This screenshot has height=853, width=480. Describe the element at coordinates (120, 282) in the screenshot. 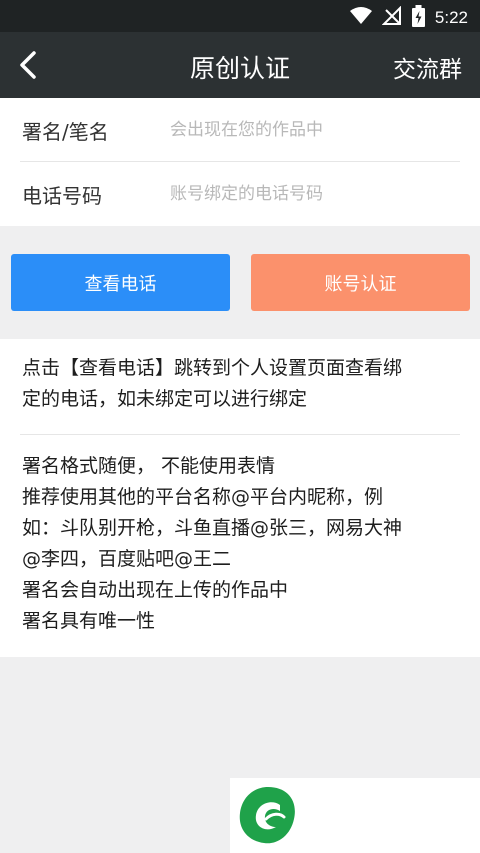

I see `view-phone-button: 查看电话` at that location.